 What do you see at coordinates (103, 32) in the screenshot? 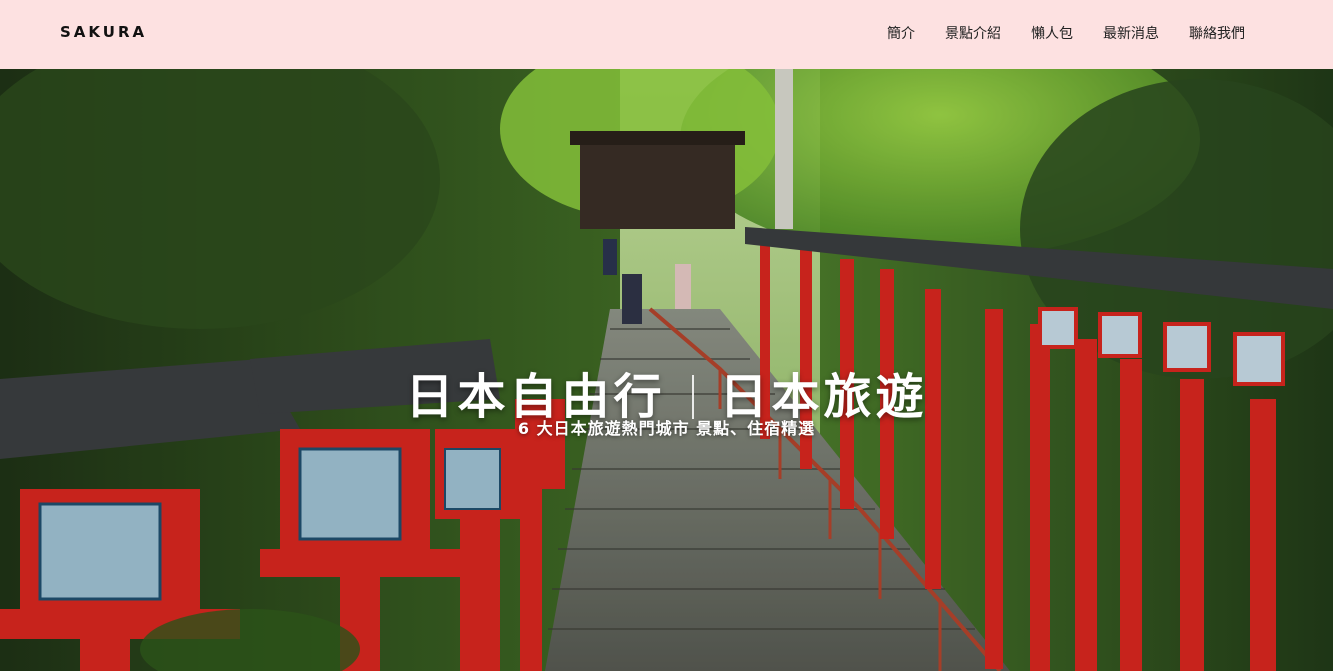
I see `brand-logo-link: SAKURA` at bounding box center [103, 32].